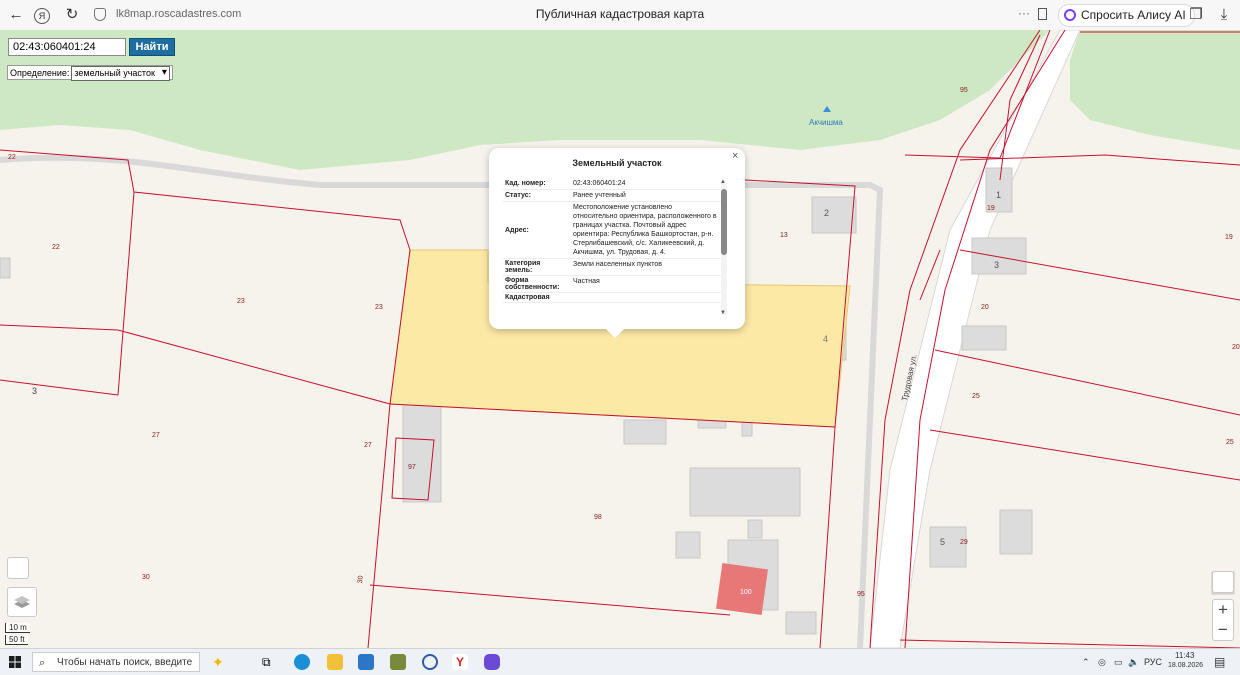 Image resolution: width=1240 pixels, height=675 pixels. I want to click on file-explorer-icon, so click(335, 662).